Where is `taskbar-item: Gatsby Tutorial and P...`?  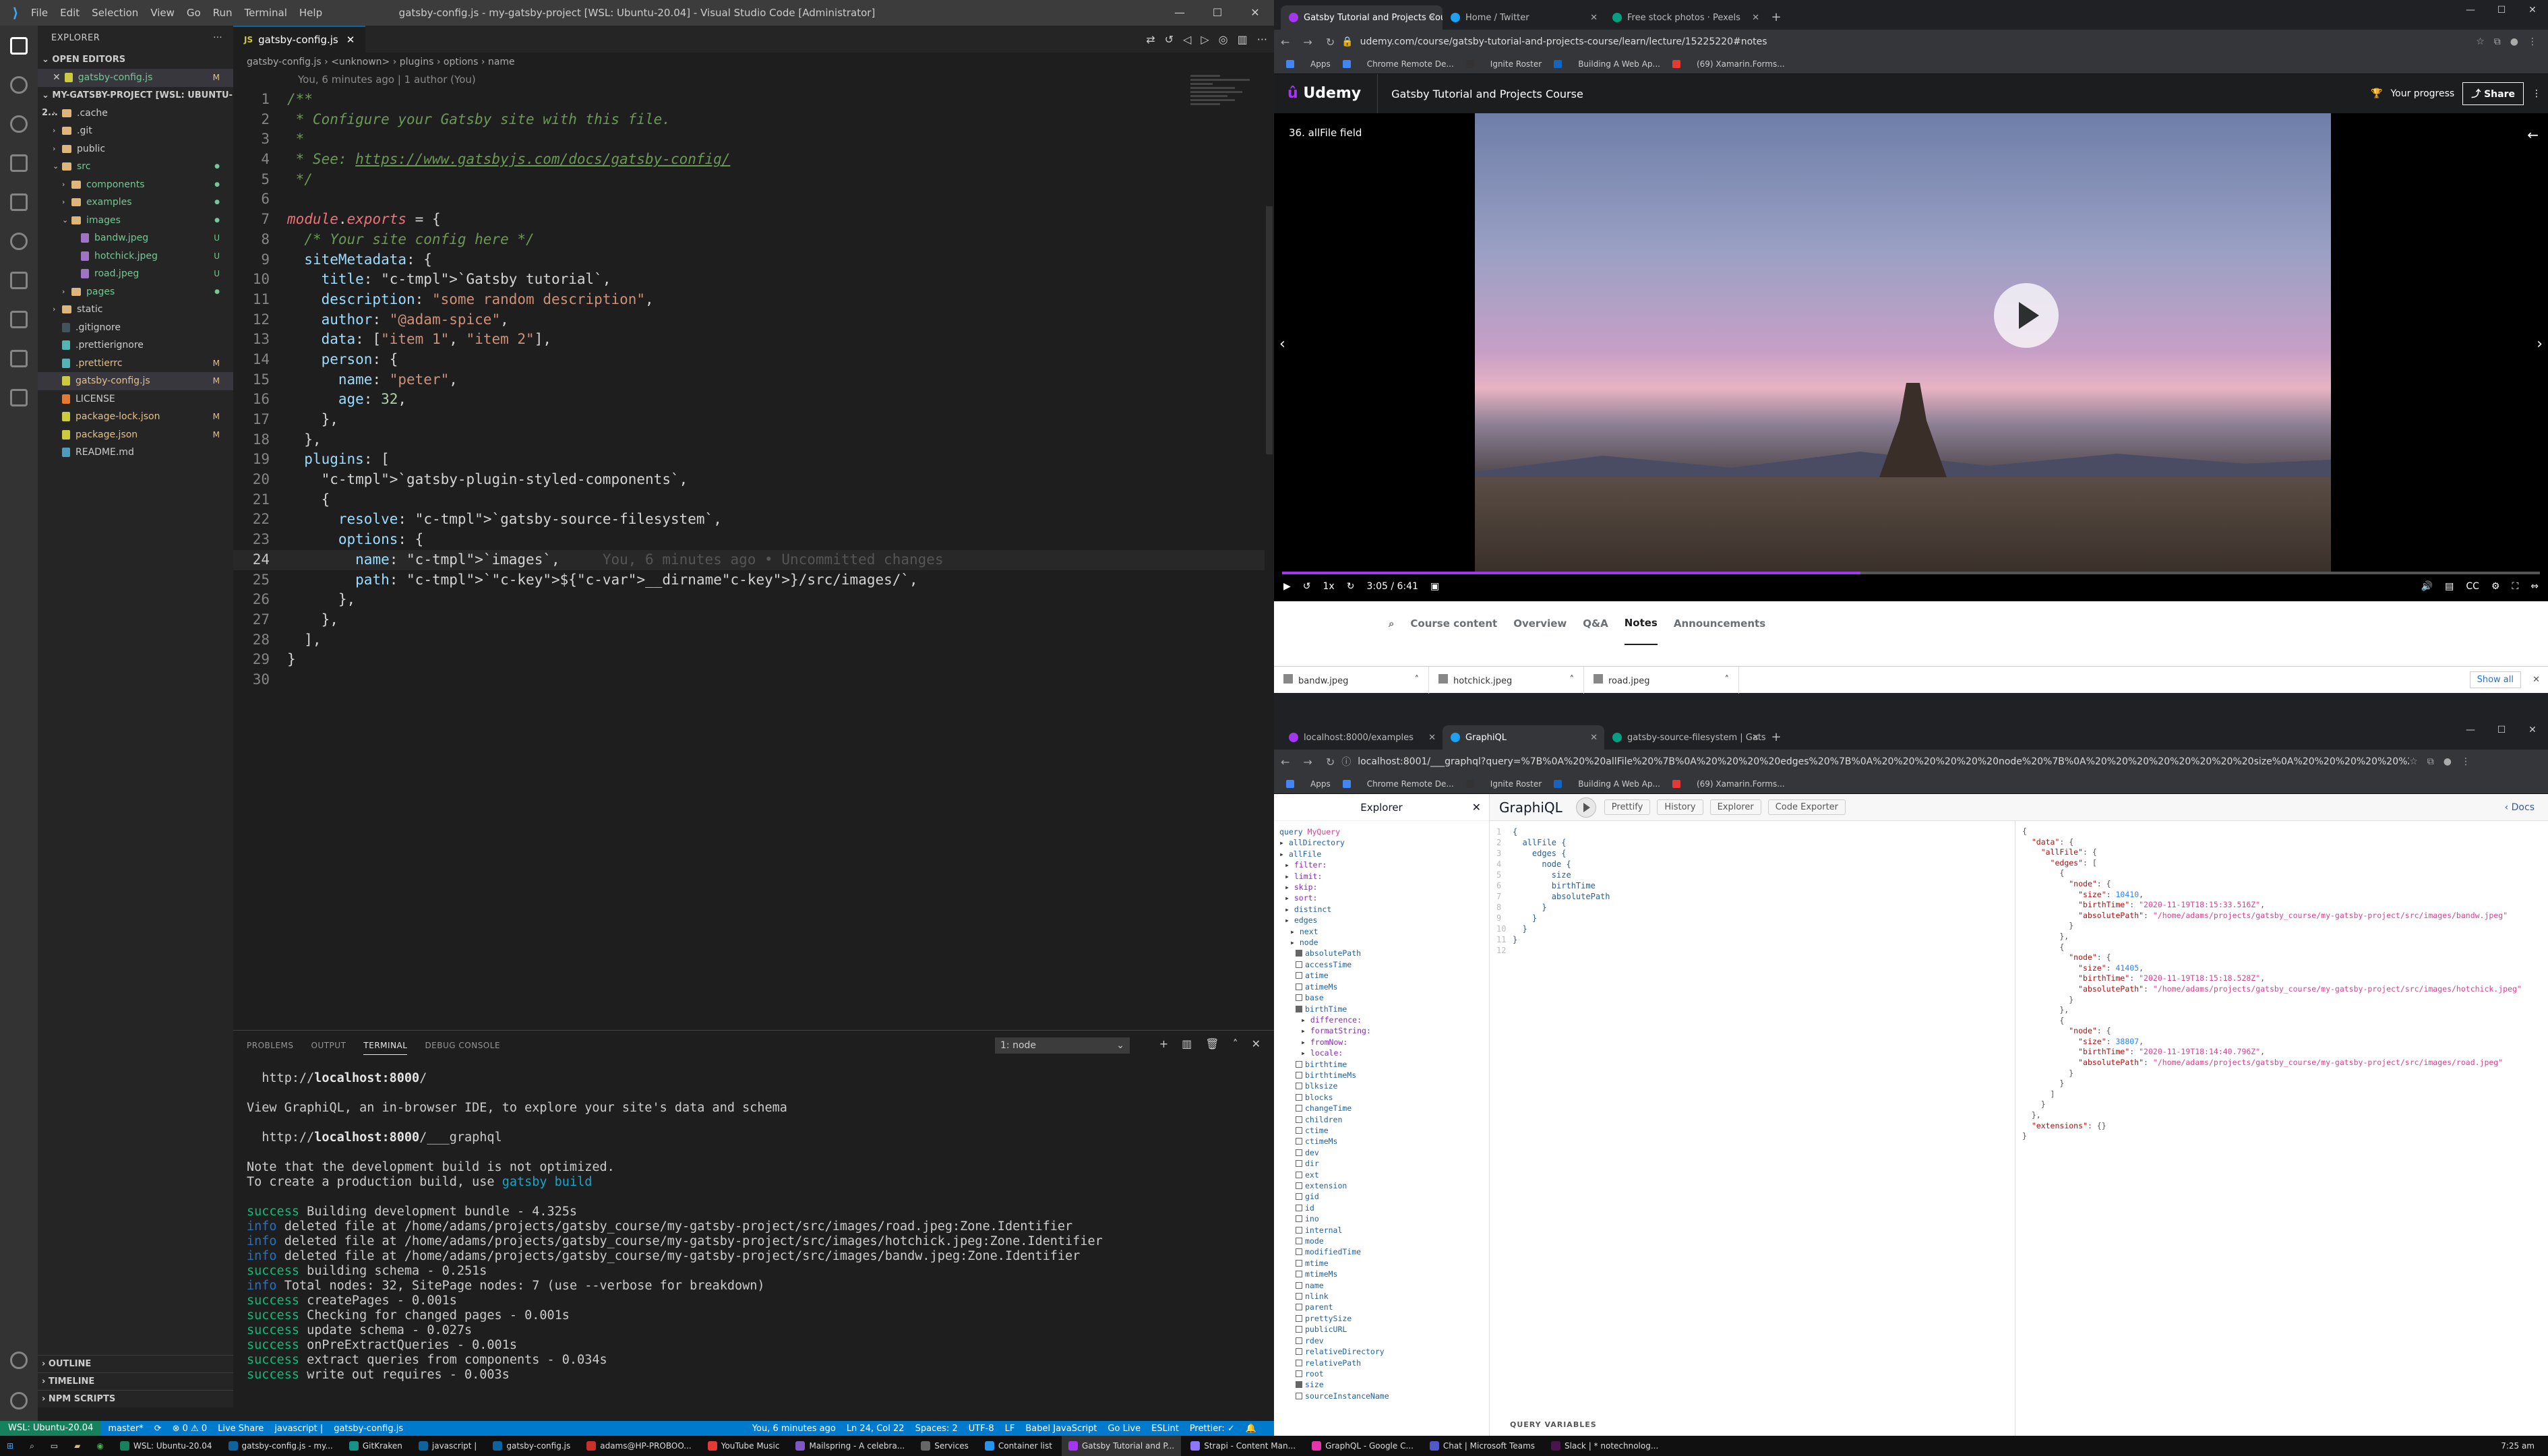 taskbar-item: Gatsby Tutorial and P... is located at coordinates (1121, 1446).